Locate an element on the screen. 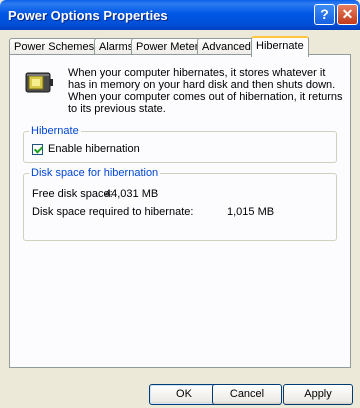 Image resolution: width=360 pixels, height=408 pixels. ok-button: OK is located at coordinates (184, 394).